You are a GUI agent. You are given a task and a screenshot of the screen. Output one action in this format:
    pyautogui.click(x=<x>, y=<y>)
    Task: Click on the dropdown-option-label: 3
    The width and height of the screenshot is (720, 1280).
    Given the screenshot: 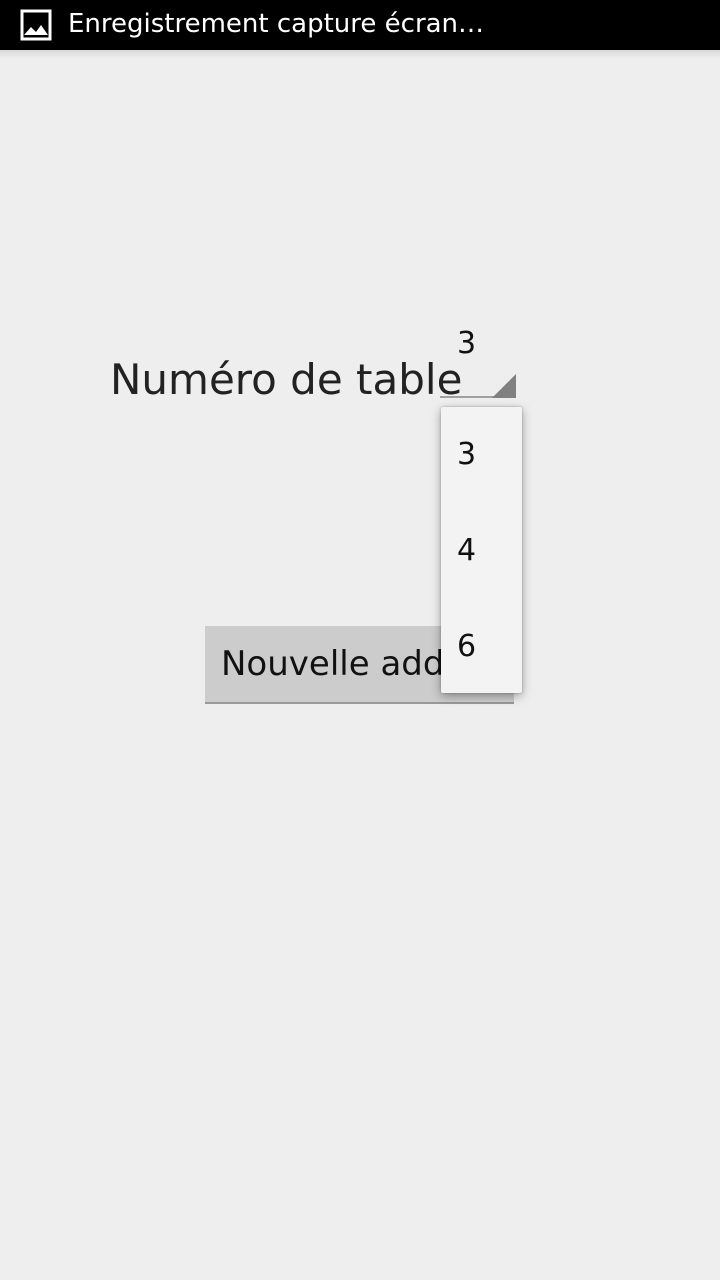 What is the action you would take?
    pyautogui.click(x=467, y=454)
    